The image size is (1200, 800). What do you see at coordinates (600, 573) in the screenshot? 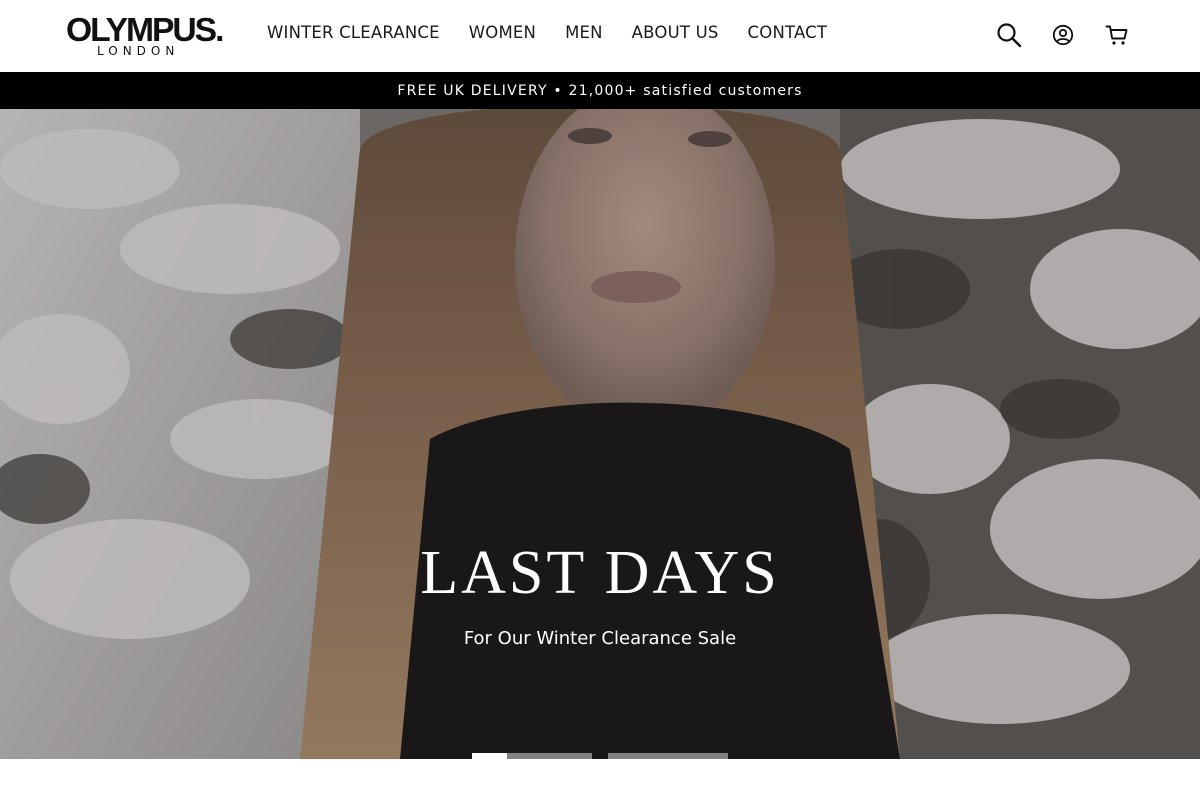
I see `hero-title: LAST DAYS` at bounding box center [600, 573].